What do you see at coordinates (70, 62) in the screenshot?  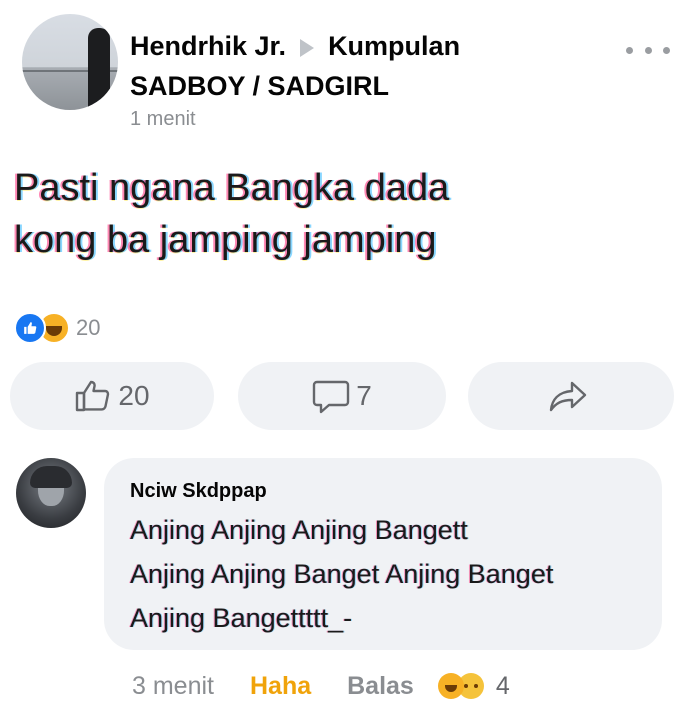 I see `author-avatar` at bounding box center [70, 62].